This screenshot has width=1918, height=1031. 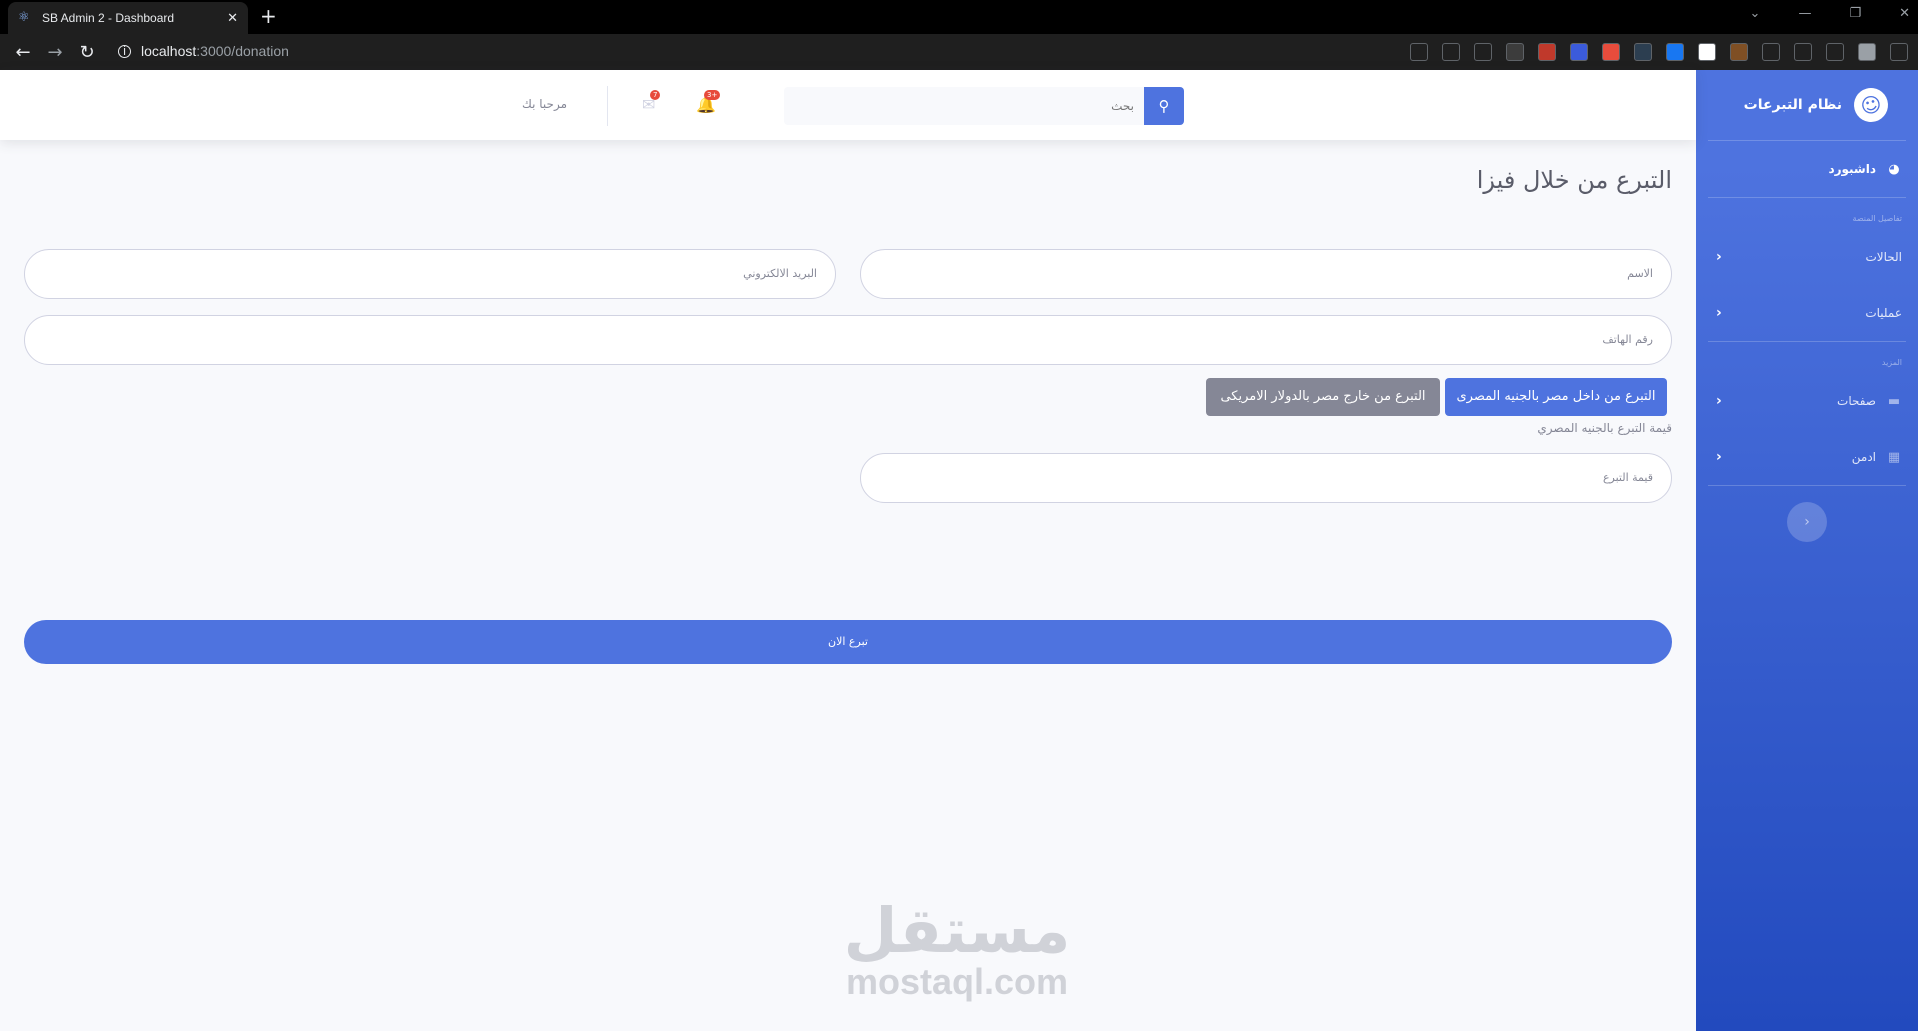 What do you see at coordinates (1483, 52) in the screenshot?
I see `star-icon` at bounding box center [1483, 52].